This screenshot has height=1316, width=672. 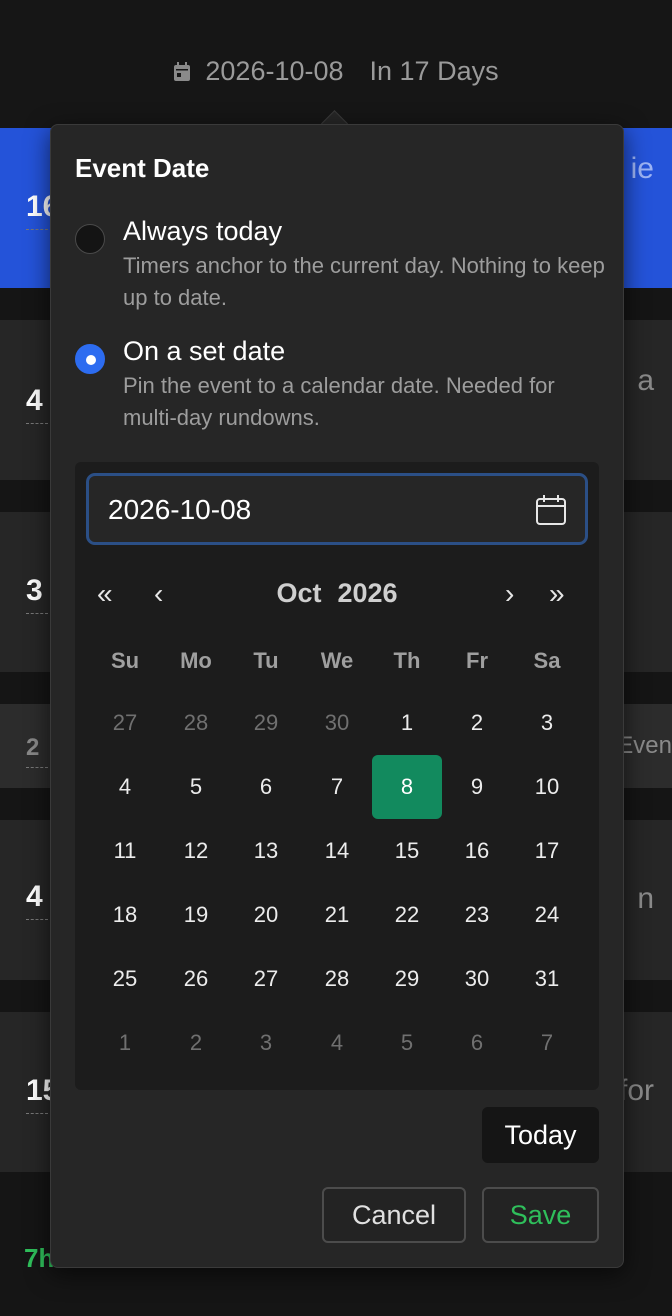 I want to click on calendar-day-outside: 28, so click(x=196, y=723).